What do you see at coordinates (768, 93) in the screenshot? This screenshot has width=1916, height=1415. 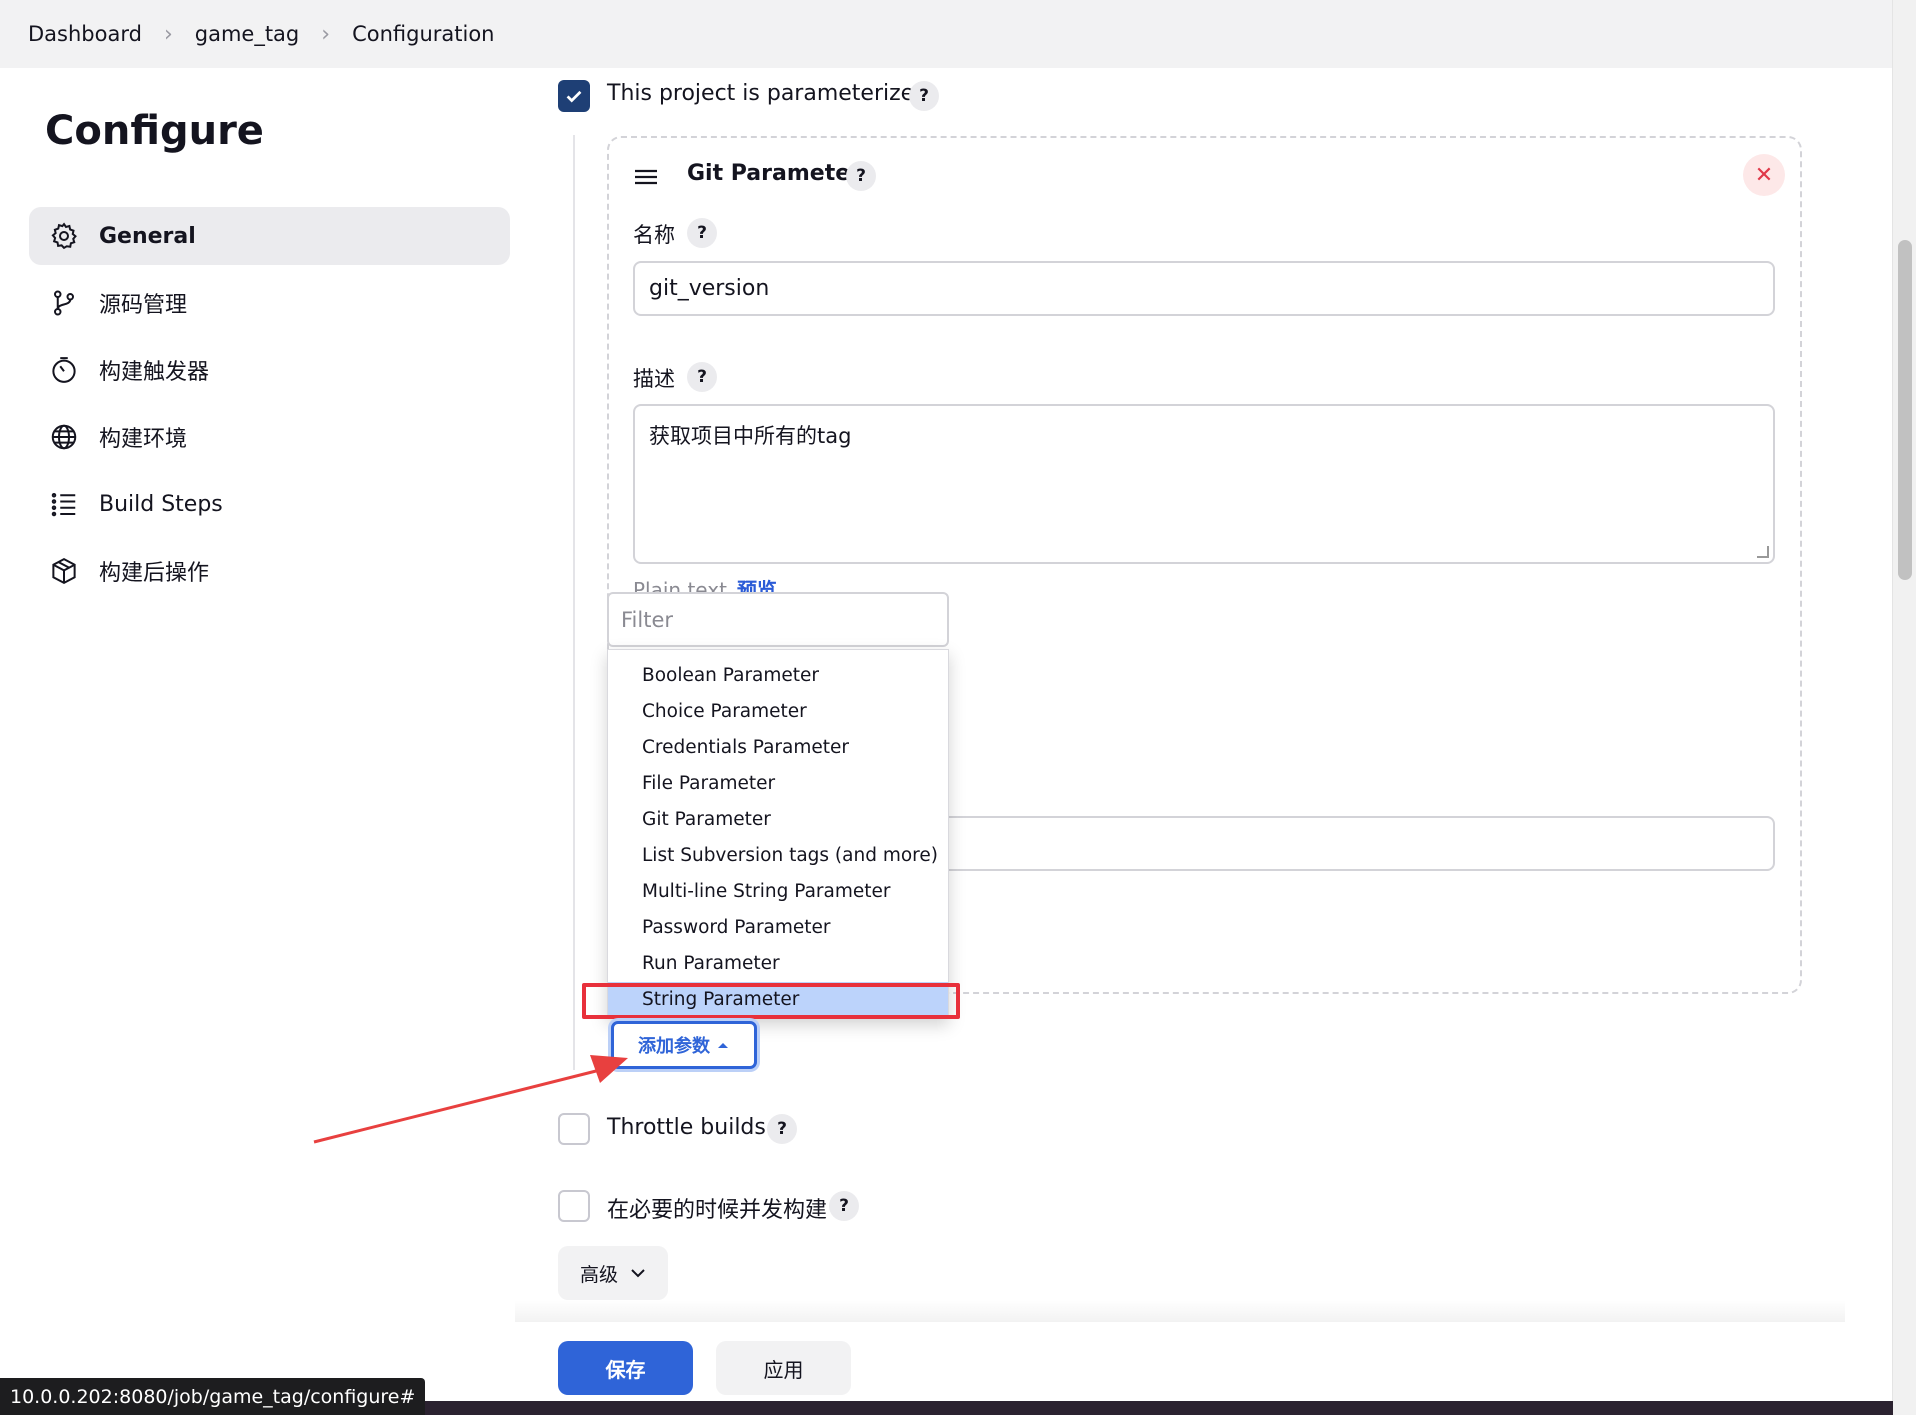 I see `parameterized-label: This project is parameterized` at bounding box center [768, 93].